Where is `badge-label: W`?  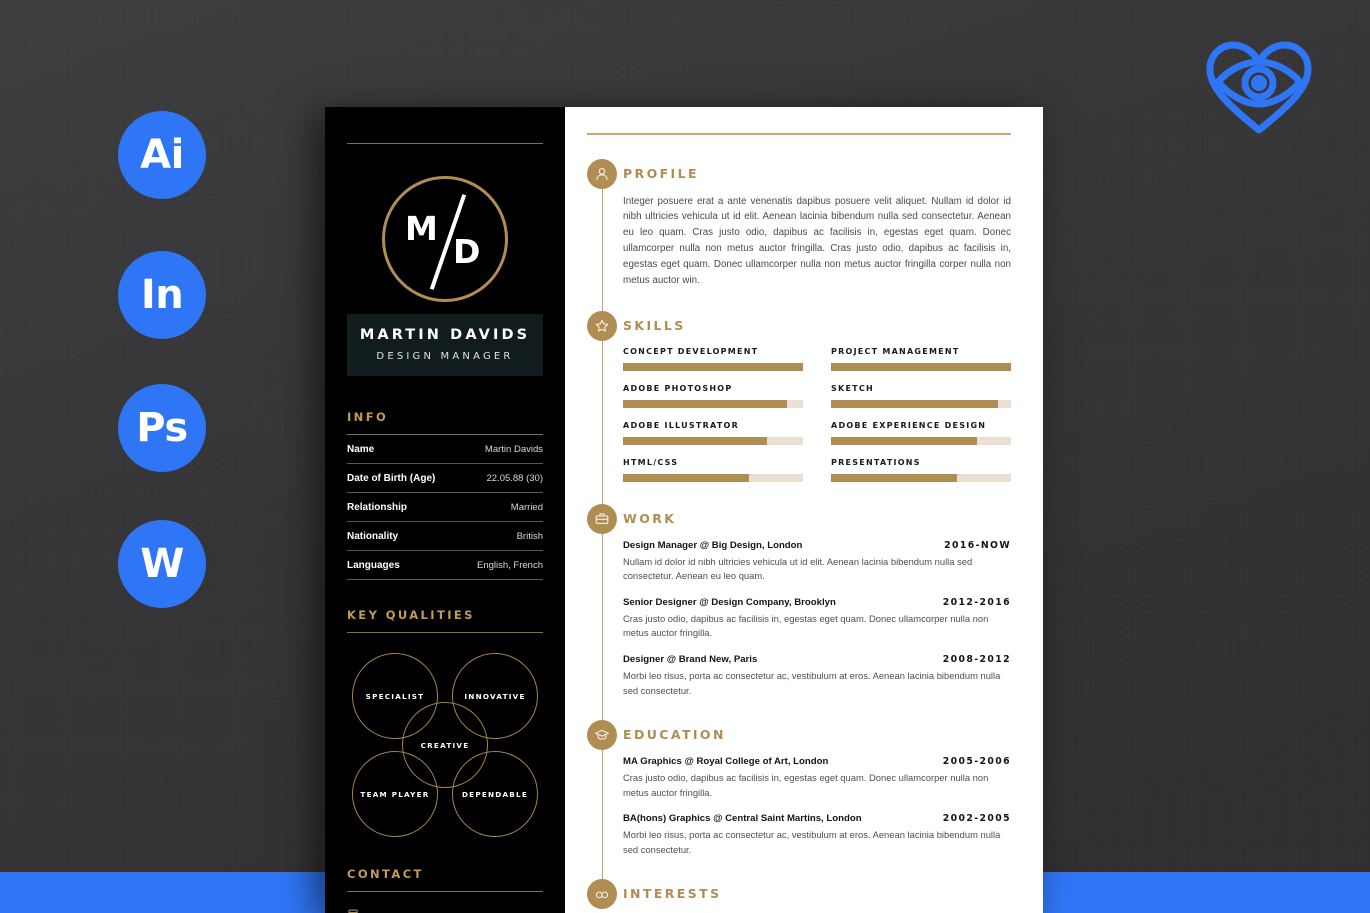 badge-label: W is located at coordinates (162, 564).